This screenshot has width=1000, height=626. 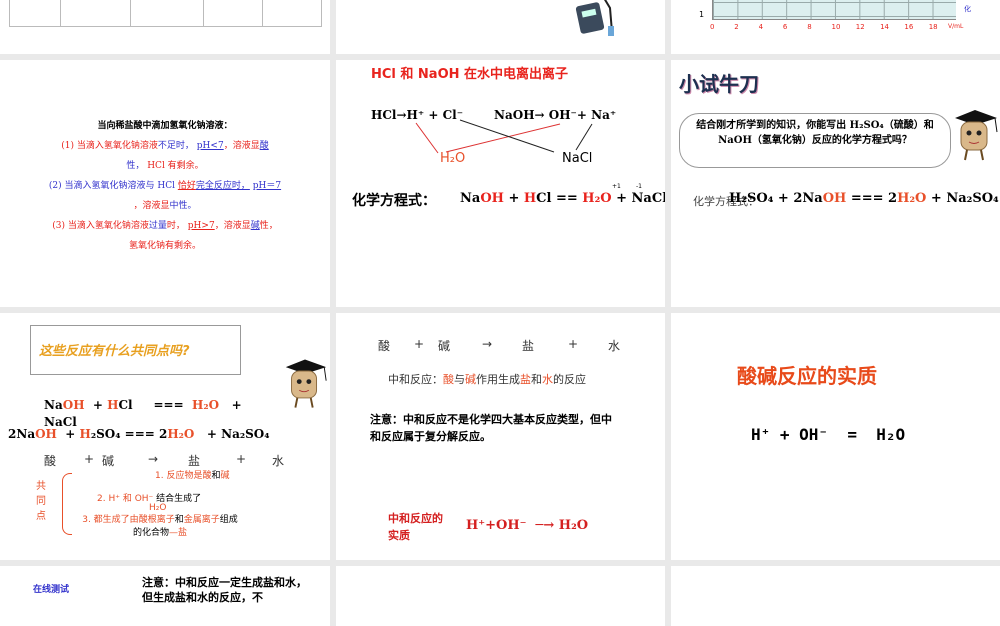 I want to click on equation-naoh-h2so4: 2NaOH + H₂SO₄ === 2H₂O + Na₂SO₄, so click(x=139, y=434).